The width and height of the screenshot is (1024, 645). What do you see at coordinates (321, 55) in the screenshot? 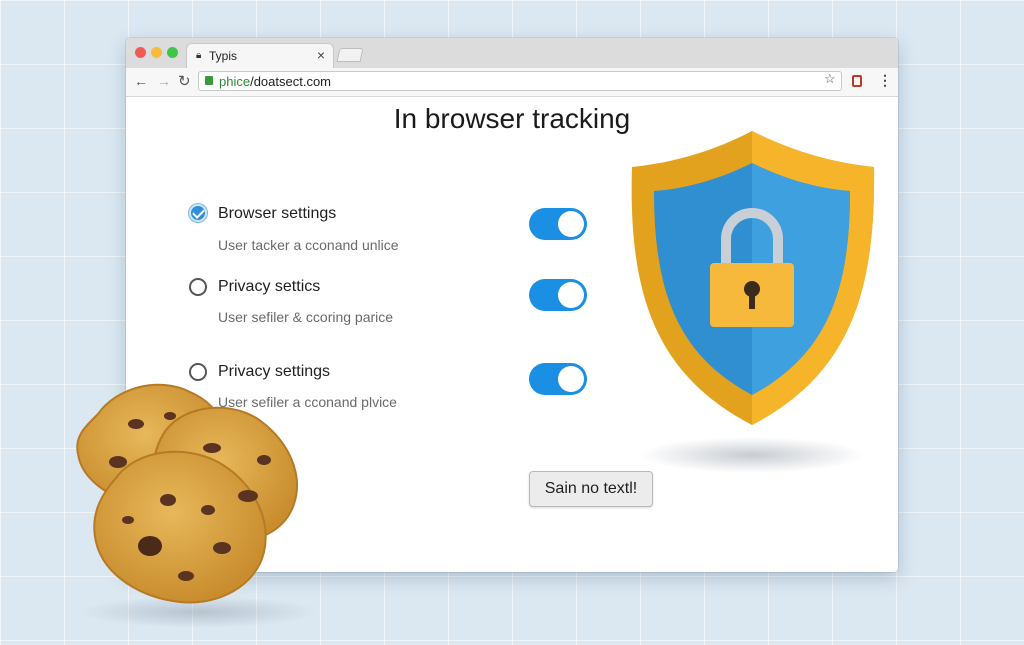
I see `close-tab-icon: ×` at bounding box center [321, 55].